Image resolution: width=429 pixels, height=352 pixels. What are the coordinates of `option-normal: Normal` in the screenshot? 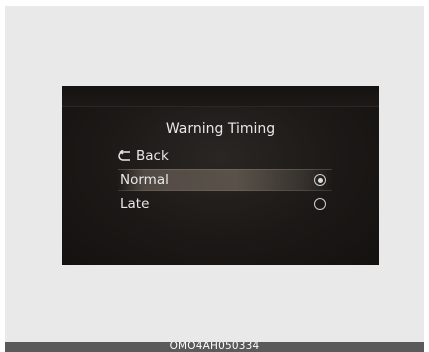 It's located at (225, 180).